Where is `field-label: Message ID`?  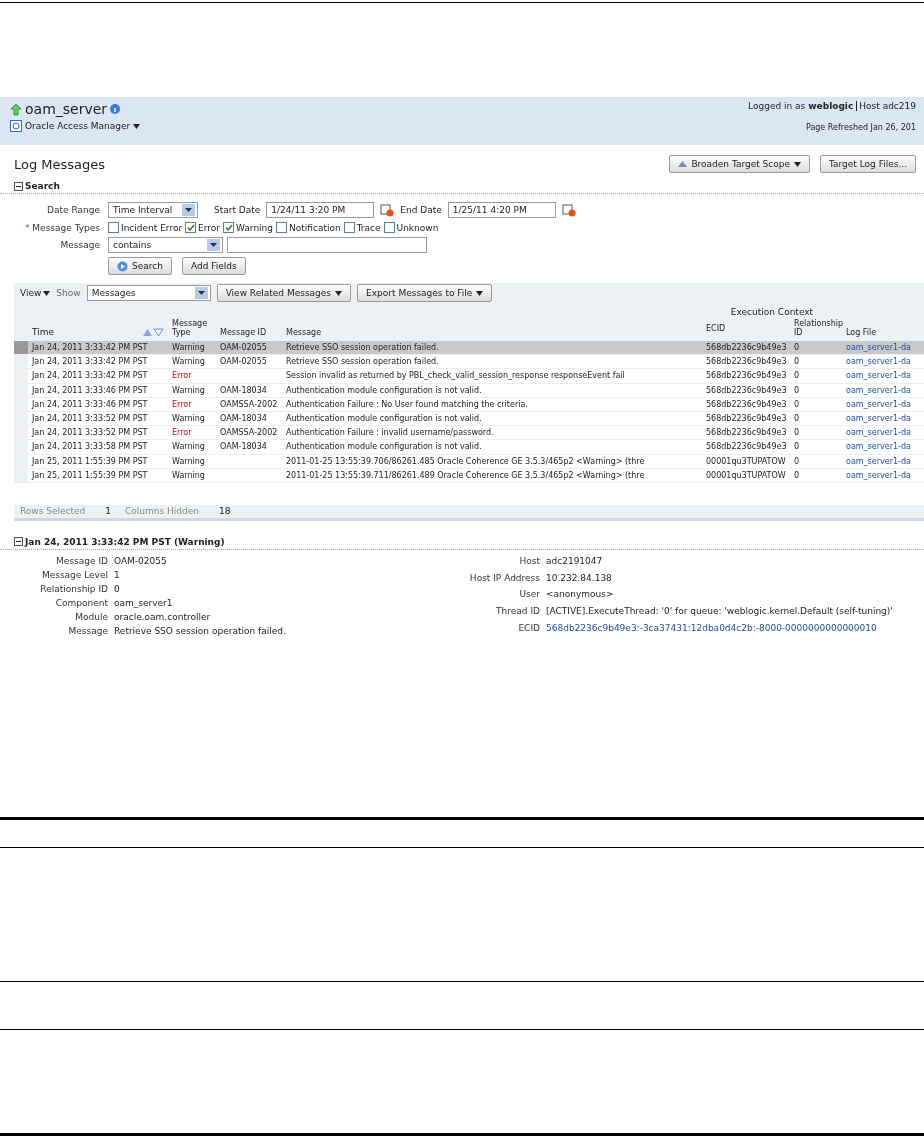
field-label: Message ID is located at coordinates (81, 560).